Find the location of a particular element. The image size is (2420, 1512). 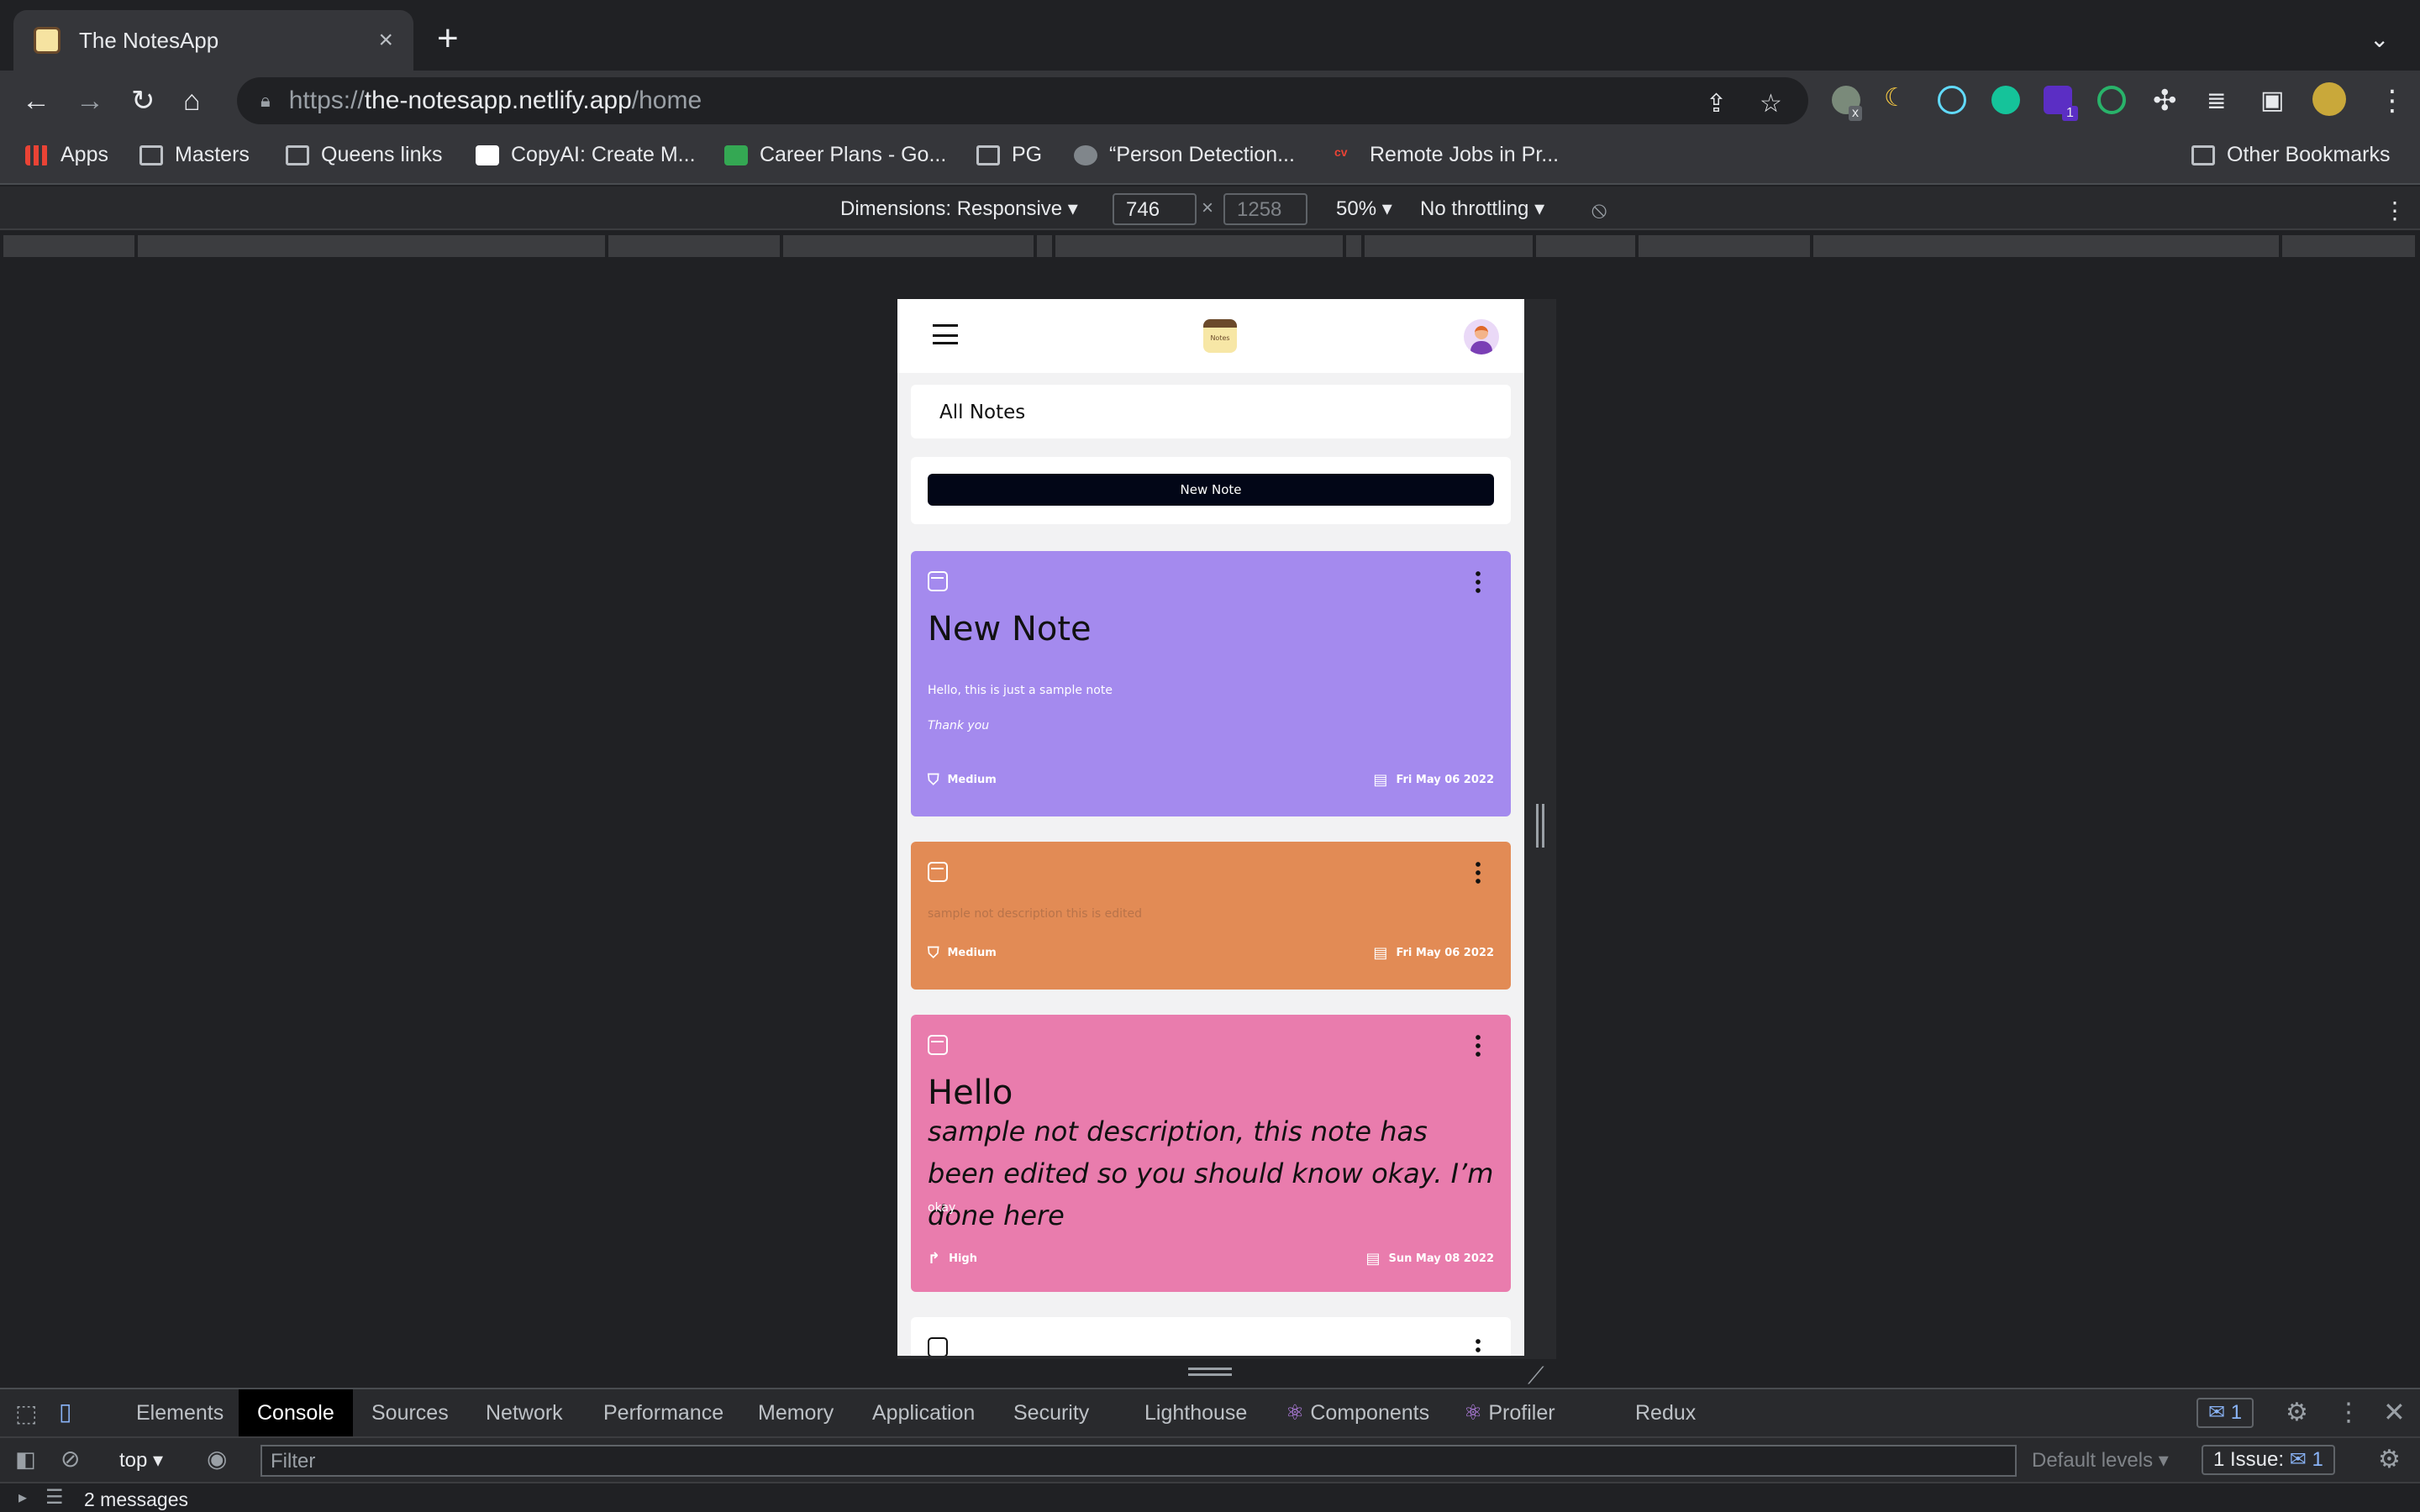

resize-handle-right is located at coordinates (1540, 826).